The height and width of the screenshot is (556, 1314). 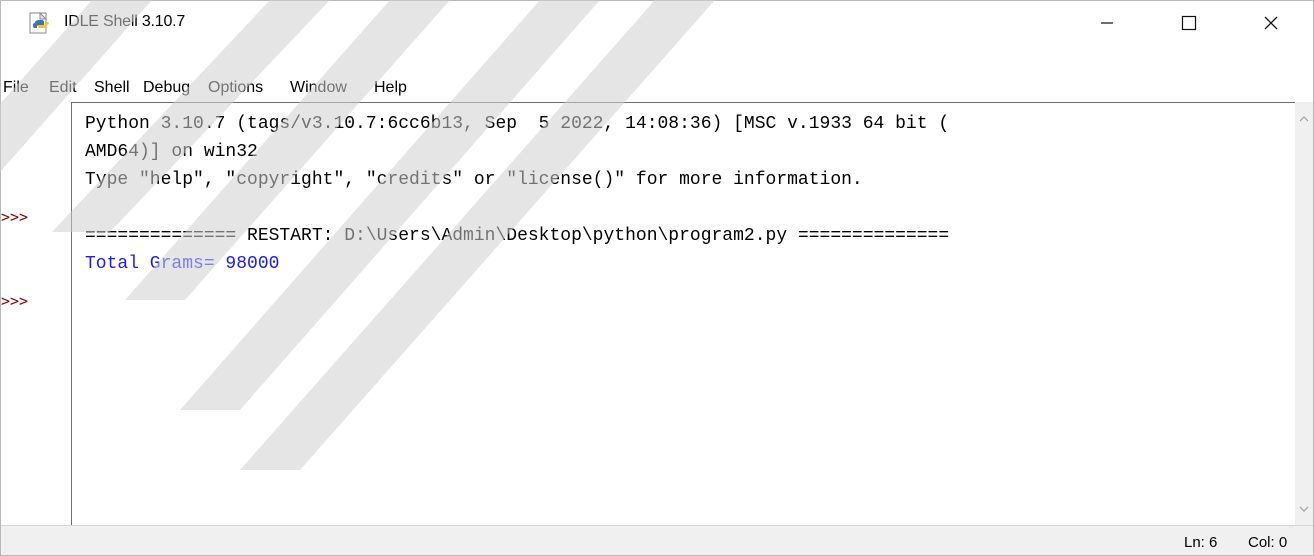 I want to click on minimize-icon, so click(x=1107, y=23).